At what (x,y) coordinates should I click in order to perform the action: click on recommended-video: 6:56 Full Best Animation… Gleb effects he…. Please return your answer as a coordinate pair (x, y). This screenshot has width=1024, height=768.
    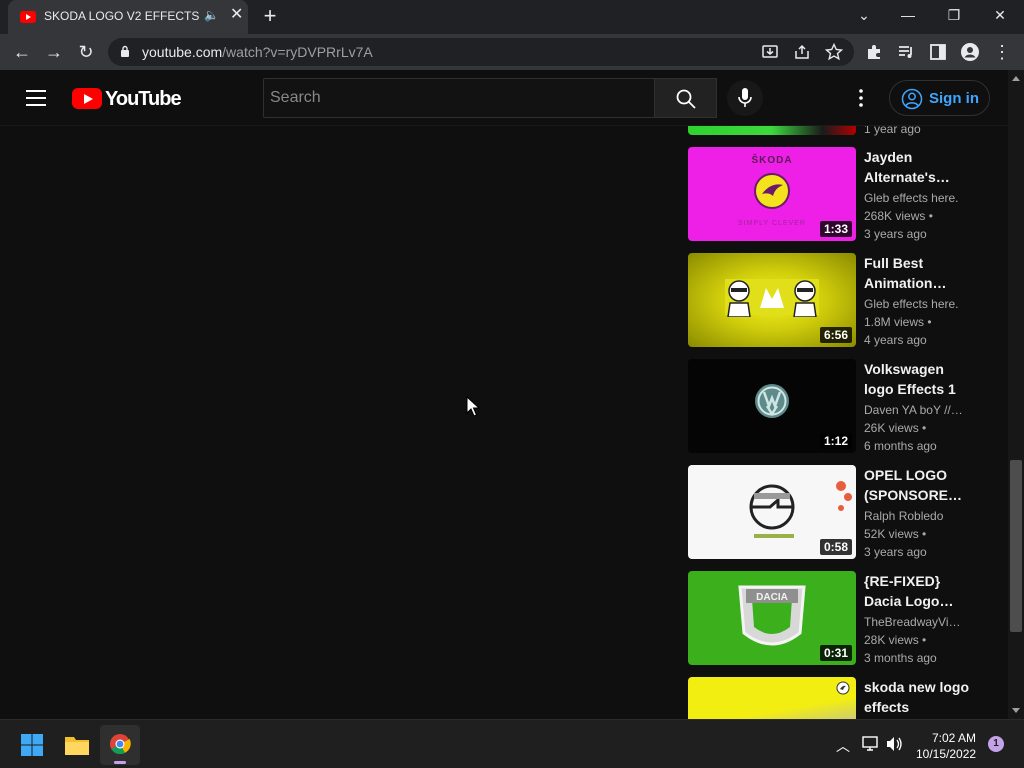
    Looking at the image, I should click on (838, 301).